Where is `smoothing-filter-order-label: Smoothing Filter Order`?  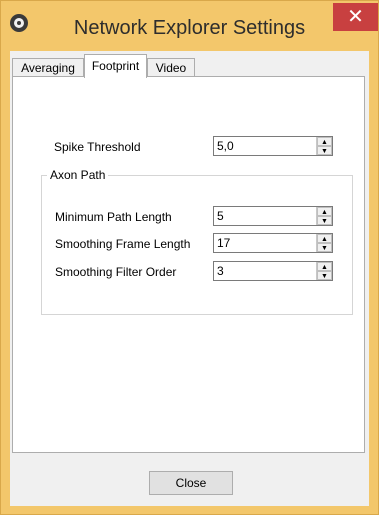 smoothing-filter-order-label: Smoothing Filter Order is located at coordinates (116, 272).